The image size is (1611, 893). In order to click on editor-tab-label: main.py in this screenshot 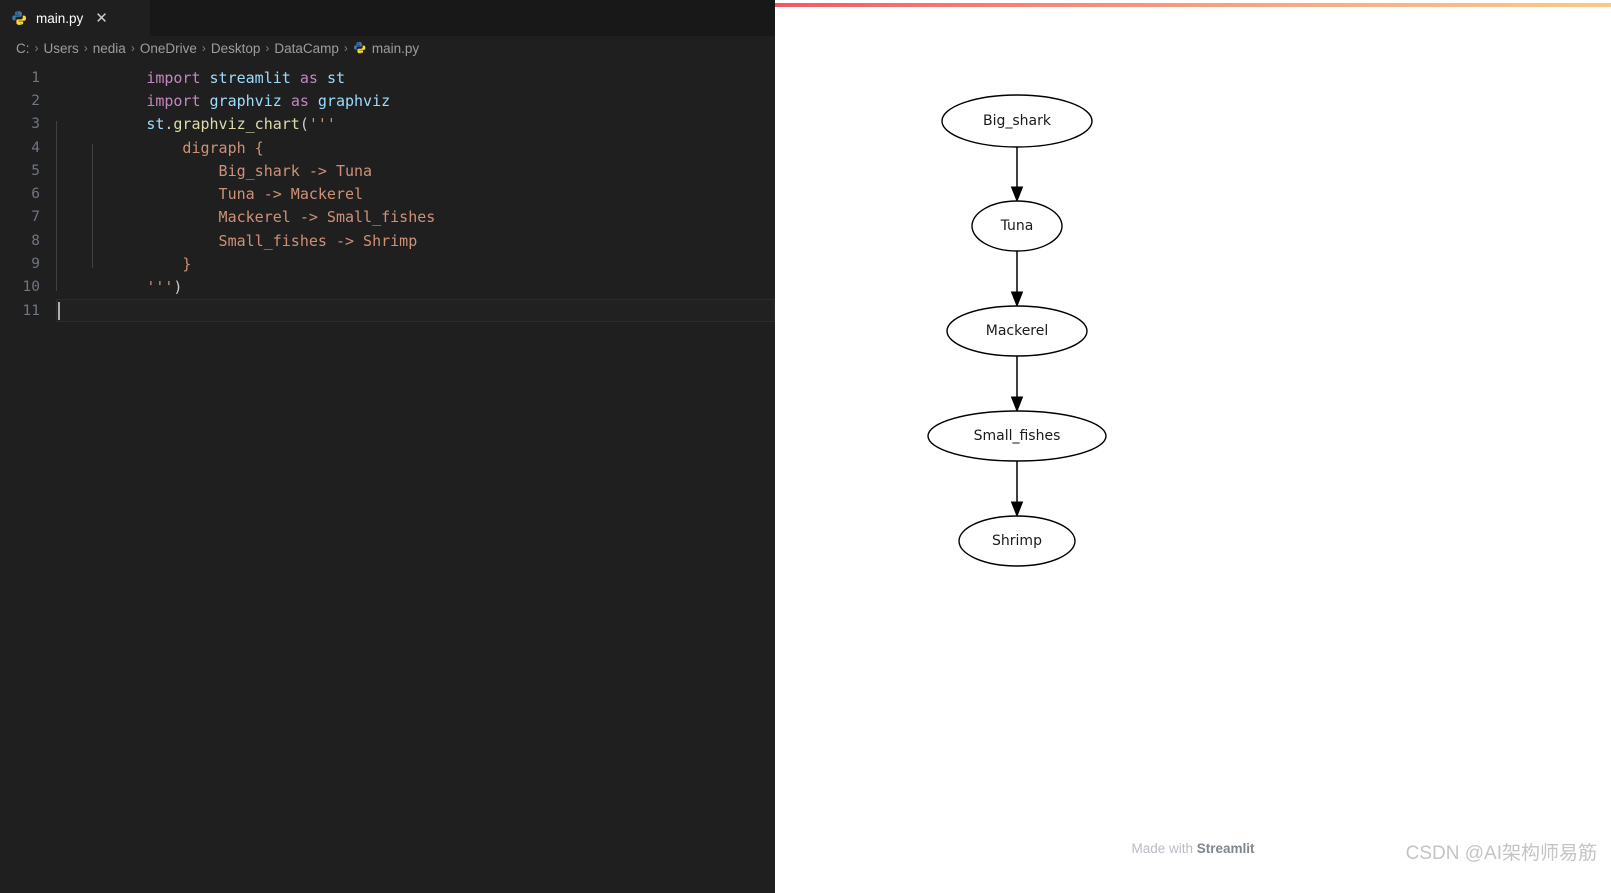, I will do `click(60, 18)`.